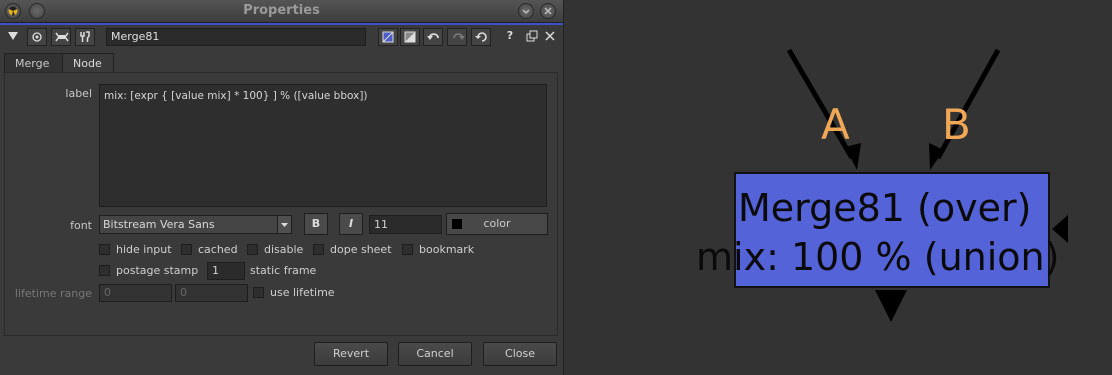  Describe the element at coordinates (891, 306) in the screenshot. I see `output-arrow` at that location.